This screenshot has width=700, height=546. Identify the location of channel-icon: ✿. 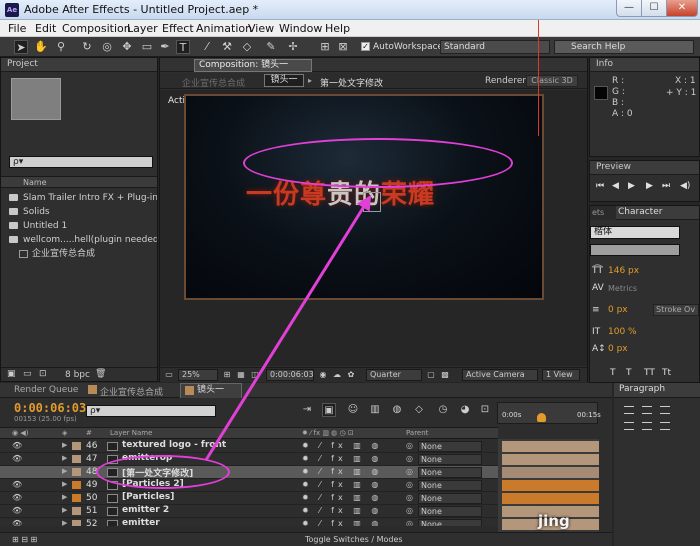
(351, 375).